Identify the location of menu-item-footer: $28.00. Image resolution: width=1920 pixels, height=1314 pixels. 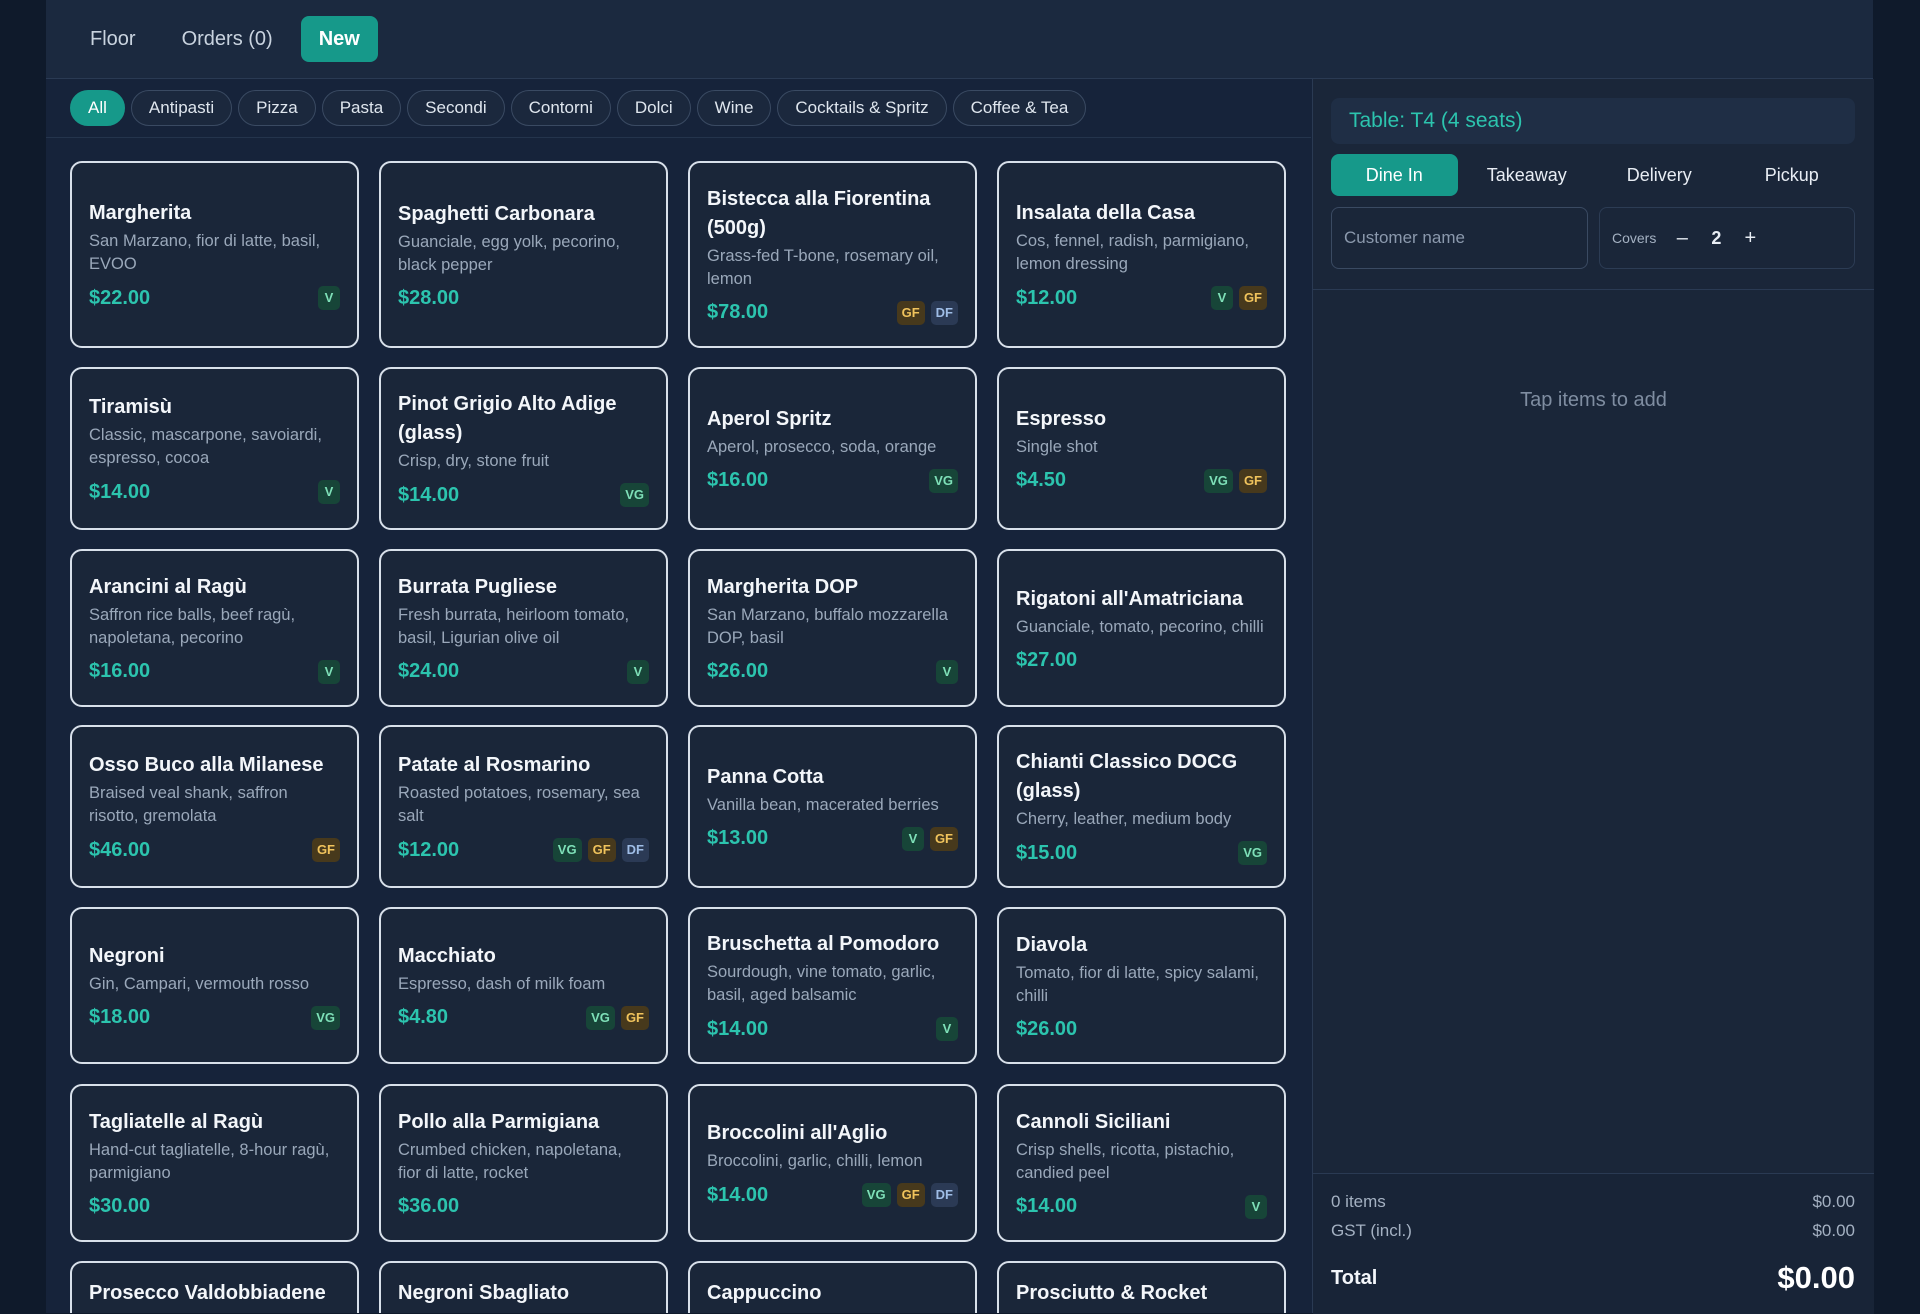
(523, 298).